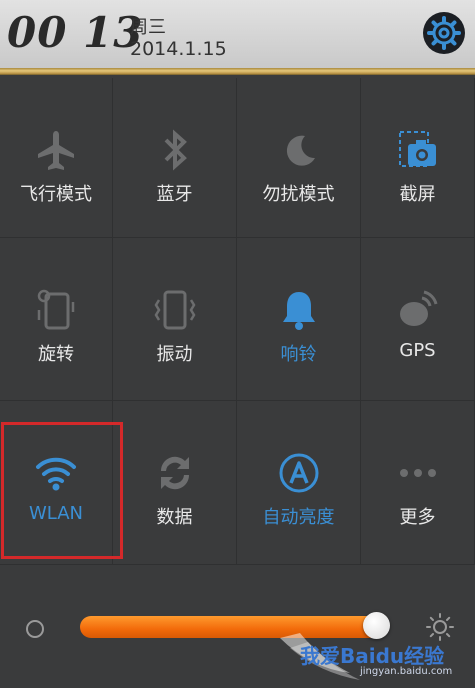 The width and height of the screenshot is (475, 688). What do you see at coordinates (175, 473) in the screenshot?
I see `data-icon` at bounding box center [175, 473].